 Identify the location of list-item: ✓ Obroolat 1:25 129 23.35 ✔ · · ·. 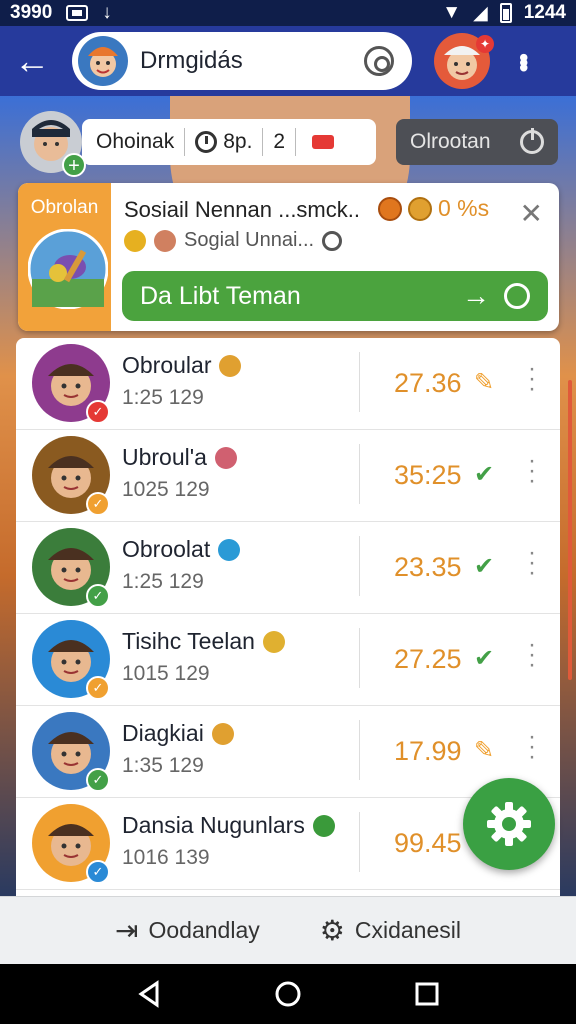
(288, 568).